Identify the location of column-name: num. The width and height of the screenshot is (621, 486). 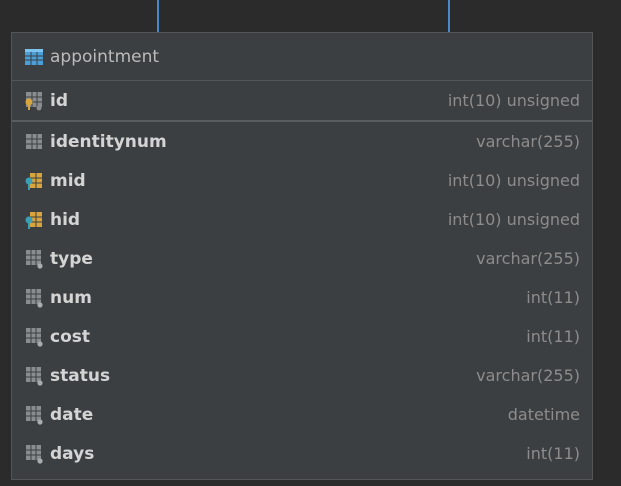
(71, 297).